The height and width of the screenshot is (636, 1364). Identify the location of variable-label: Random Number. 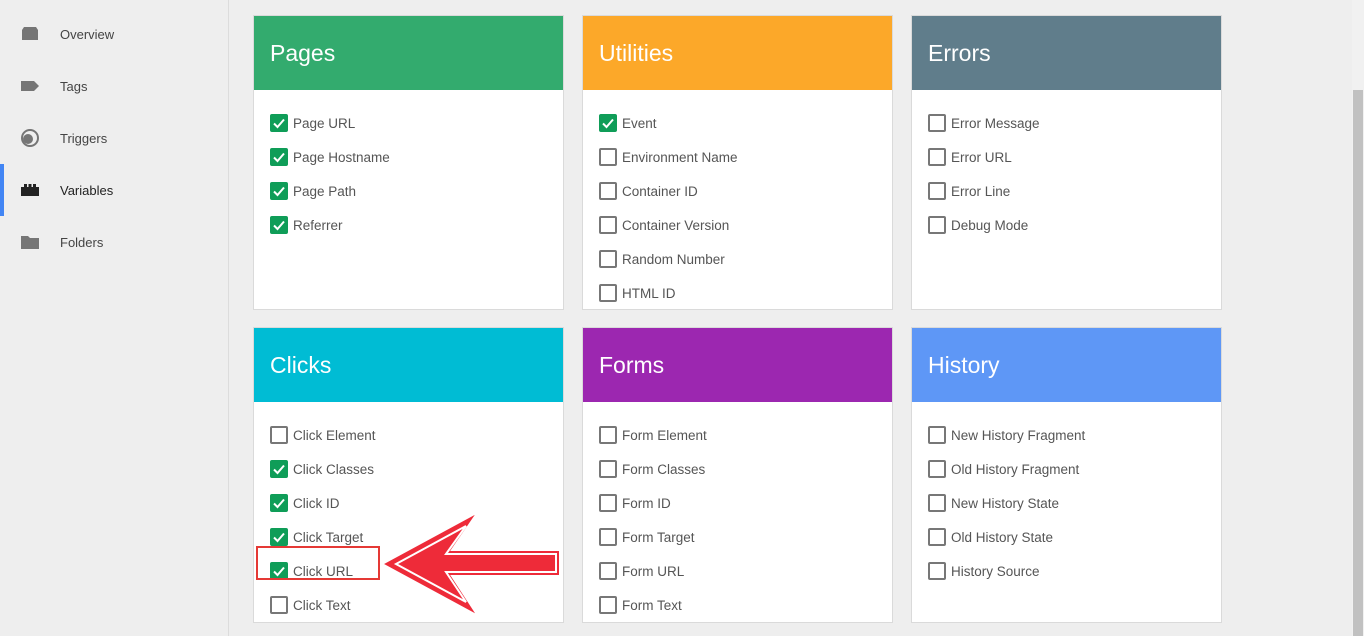
(673, 259).